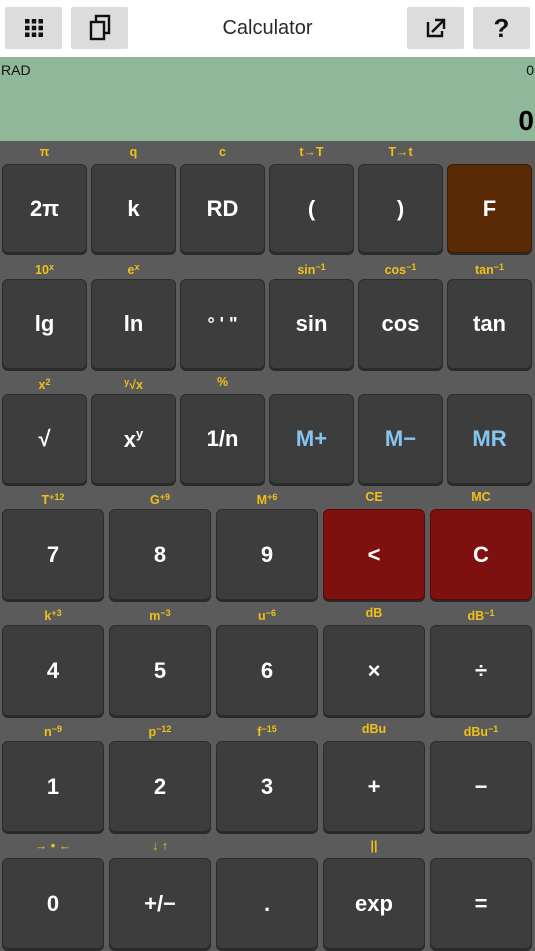 The height and width of the screenshot is (951, 535). I want to click on toolbar: Calculator ?, so click(267, 28).